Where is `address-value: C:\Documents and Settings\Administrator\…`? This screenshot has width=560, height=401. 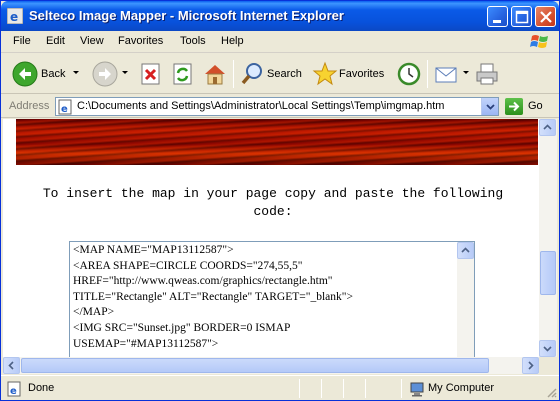 address-value: C:\Documents and Settings\Administrator\… is located at coordinates (260, 106).